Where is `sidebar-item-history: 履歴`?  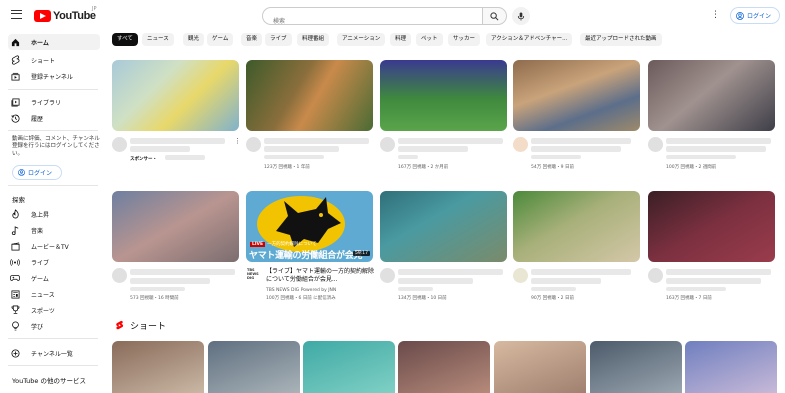 sidebar-item-history: 履歴 is located at coordinates (54, 118).